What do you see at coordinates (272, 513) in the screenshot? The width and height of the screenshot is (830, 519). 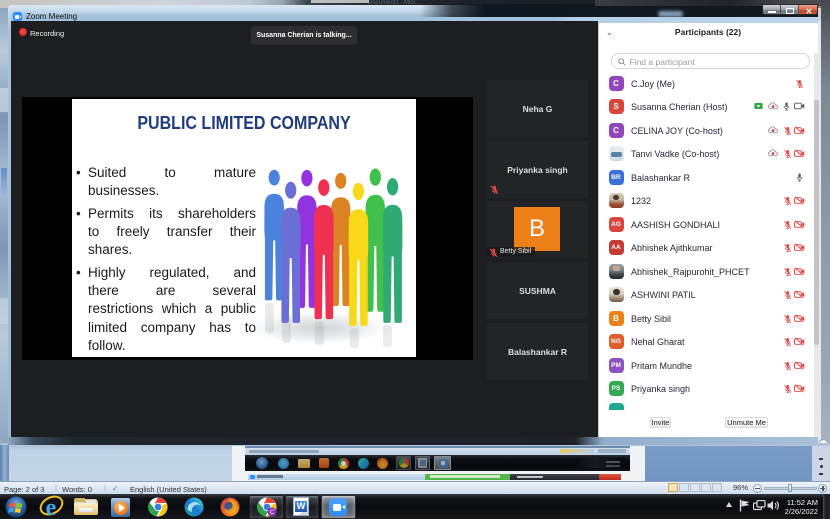 I see `svg-text: C` at bounding box center [272, 513].